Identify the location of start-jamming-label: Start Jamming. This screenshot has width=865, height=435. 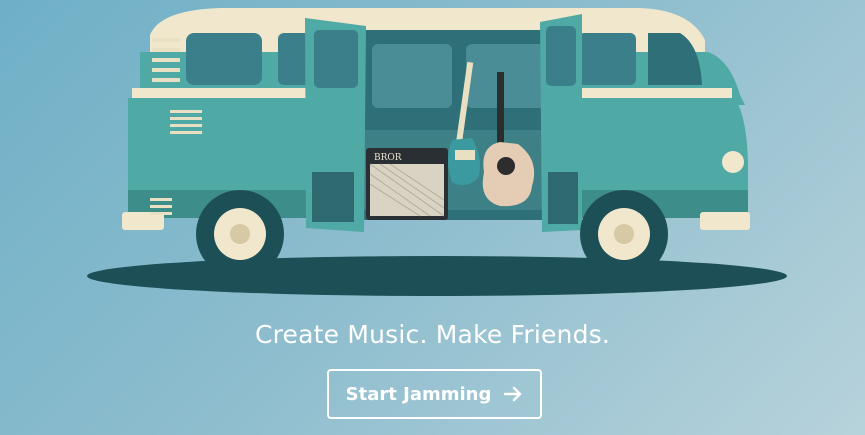
(418, 394).